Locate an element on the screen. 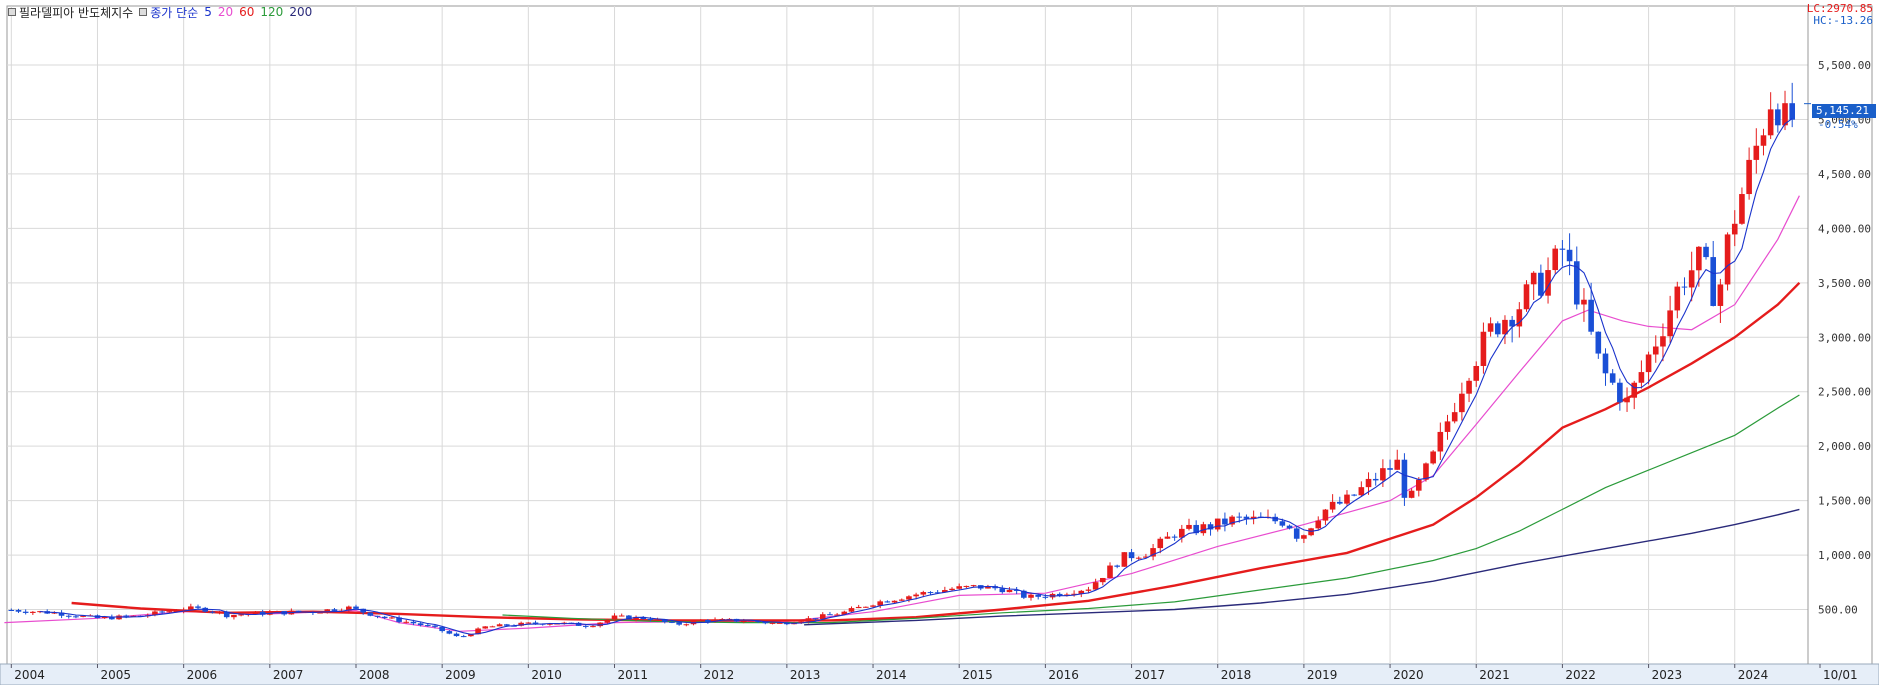 The image size is (1879, 685). chart-legend: 필라델피아 반도체지수 종가 단순 5 20 60 120 200 is located at coordinates (160, 12).